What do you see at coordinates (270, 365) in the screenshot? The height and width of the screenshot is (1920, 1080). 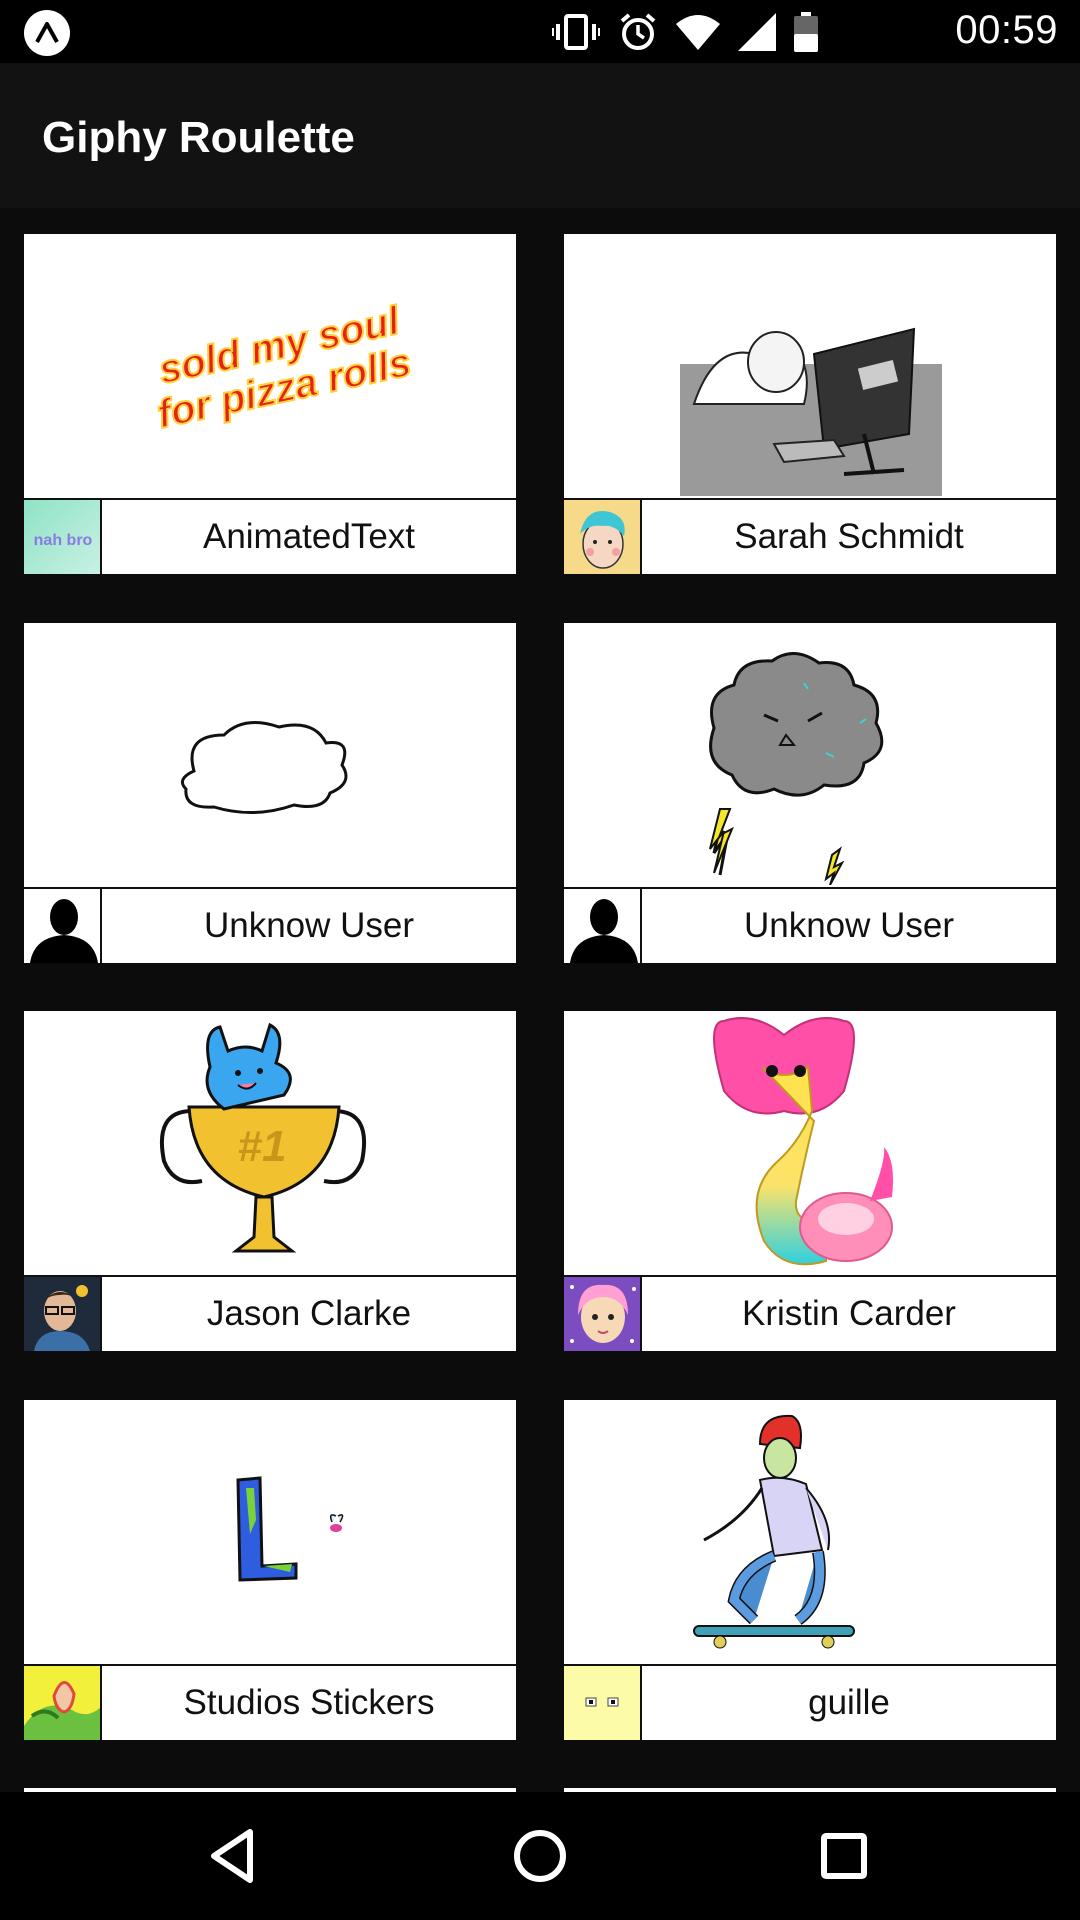 I see `gif-image: sold my soul for pizza rolls` at bounding box center [270, 365].